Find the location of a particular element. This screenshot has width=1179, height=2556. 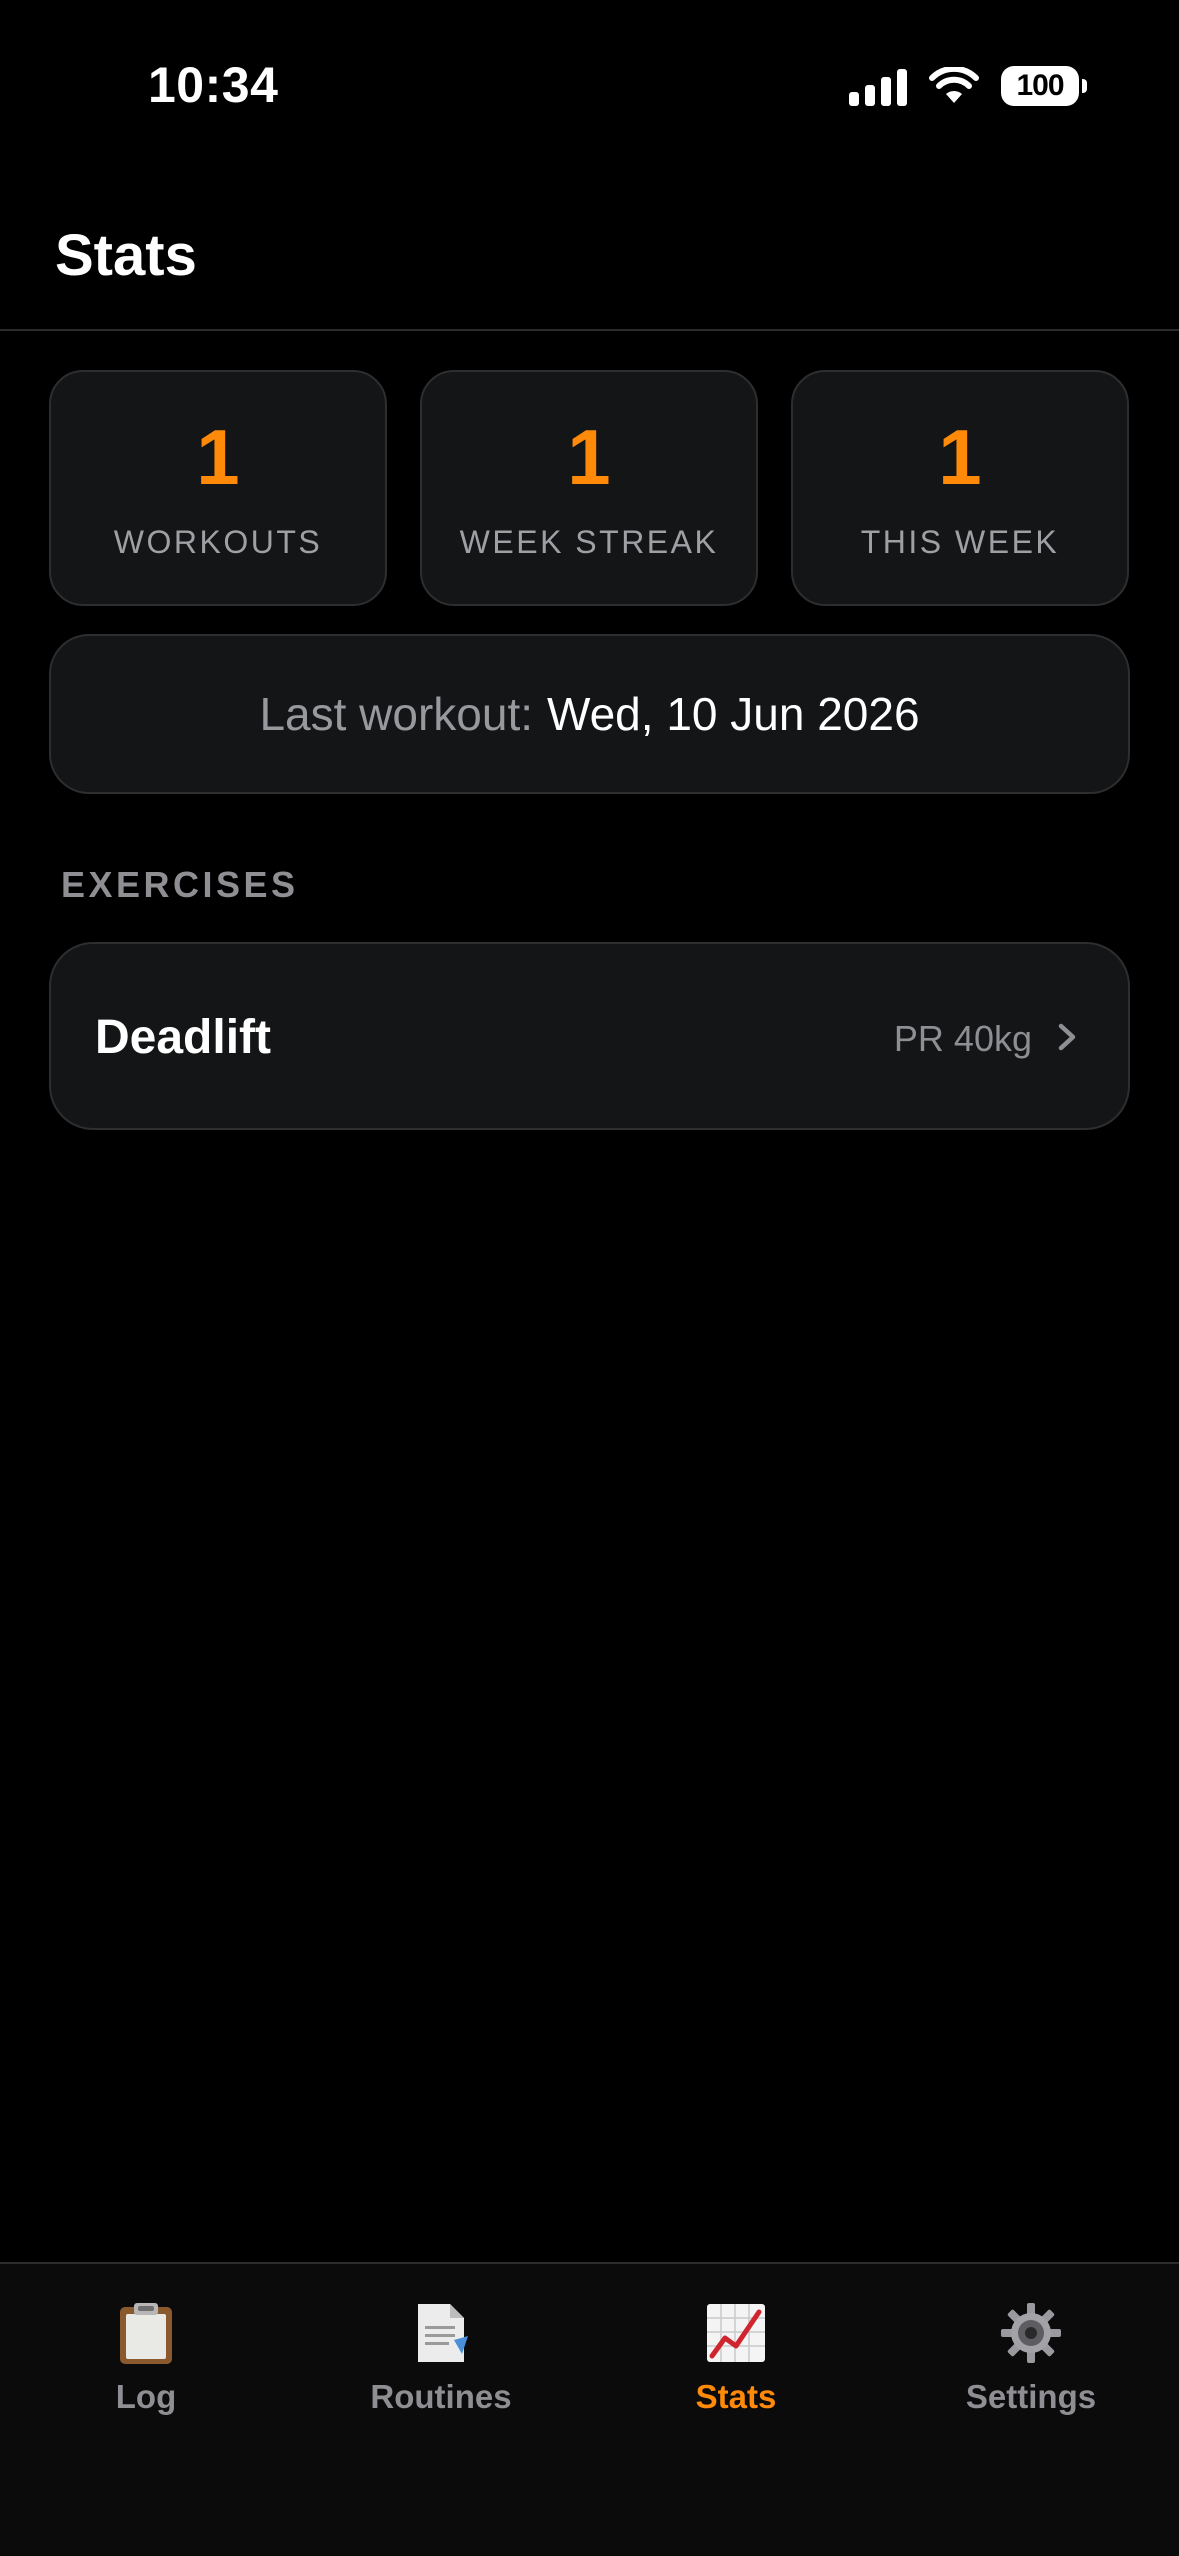

battery-icon: 100 is located at coordinates (1044, 86).